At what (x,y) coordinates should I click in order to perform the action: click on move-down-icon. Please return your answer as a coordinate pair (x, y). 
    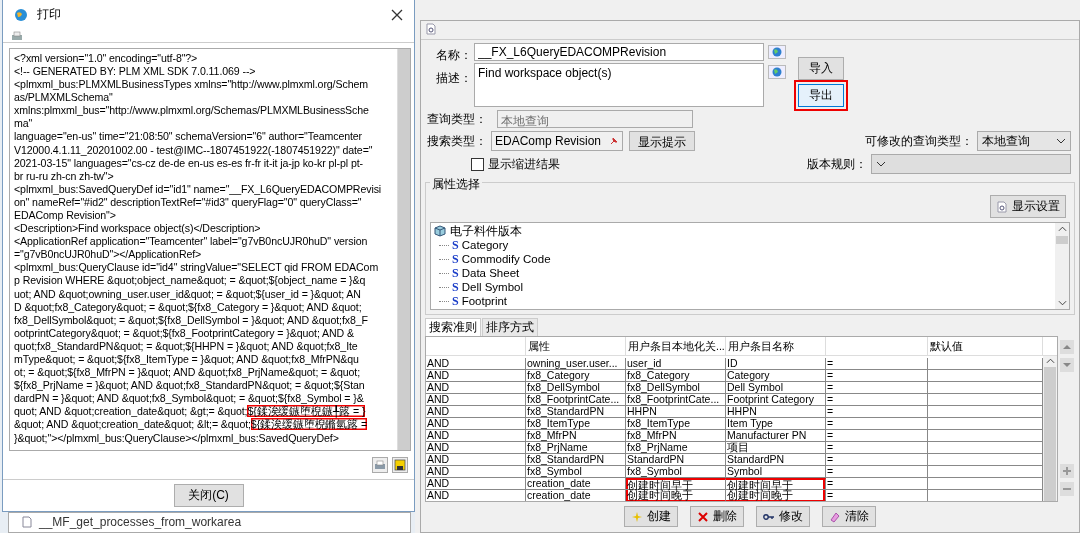
    Looking at the image, I should click on (1067, 365).